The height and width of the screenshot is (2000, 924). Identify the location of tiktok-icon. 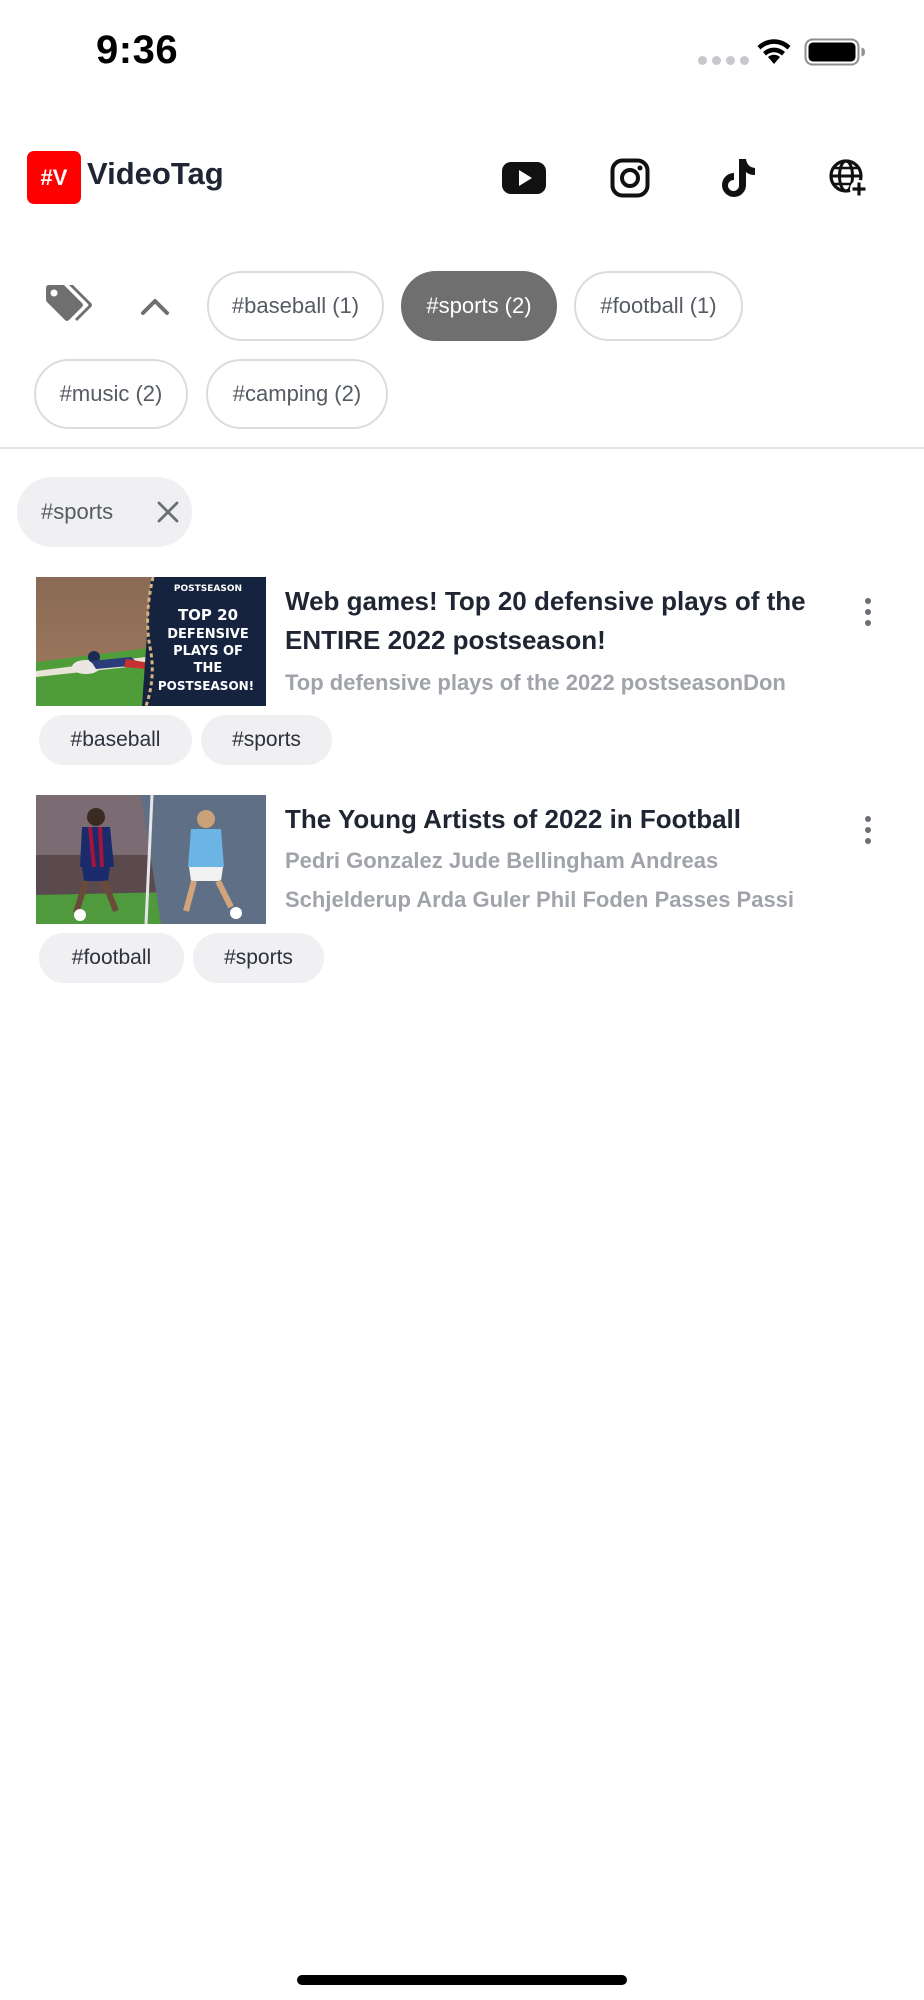
(738, 178).